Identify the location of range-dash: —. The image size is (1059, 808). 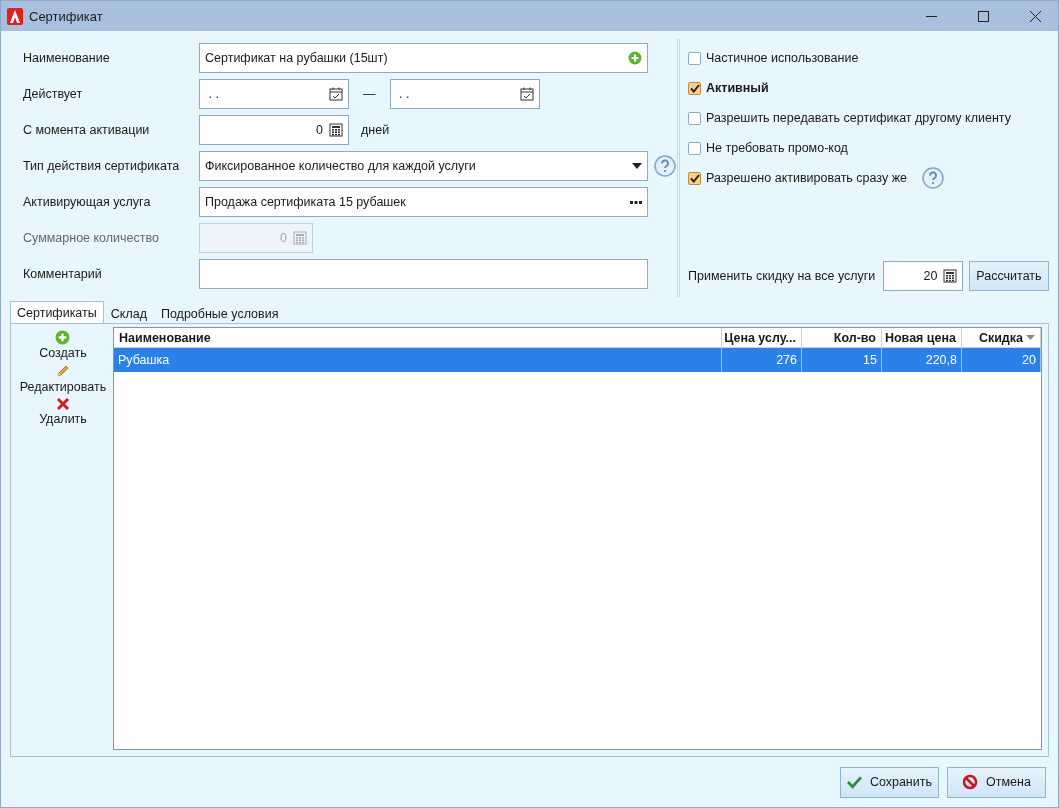
(369, 94).